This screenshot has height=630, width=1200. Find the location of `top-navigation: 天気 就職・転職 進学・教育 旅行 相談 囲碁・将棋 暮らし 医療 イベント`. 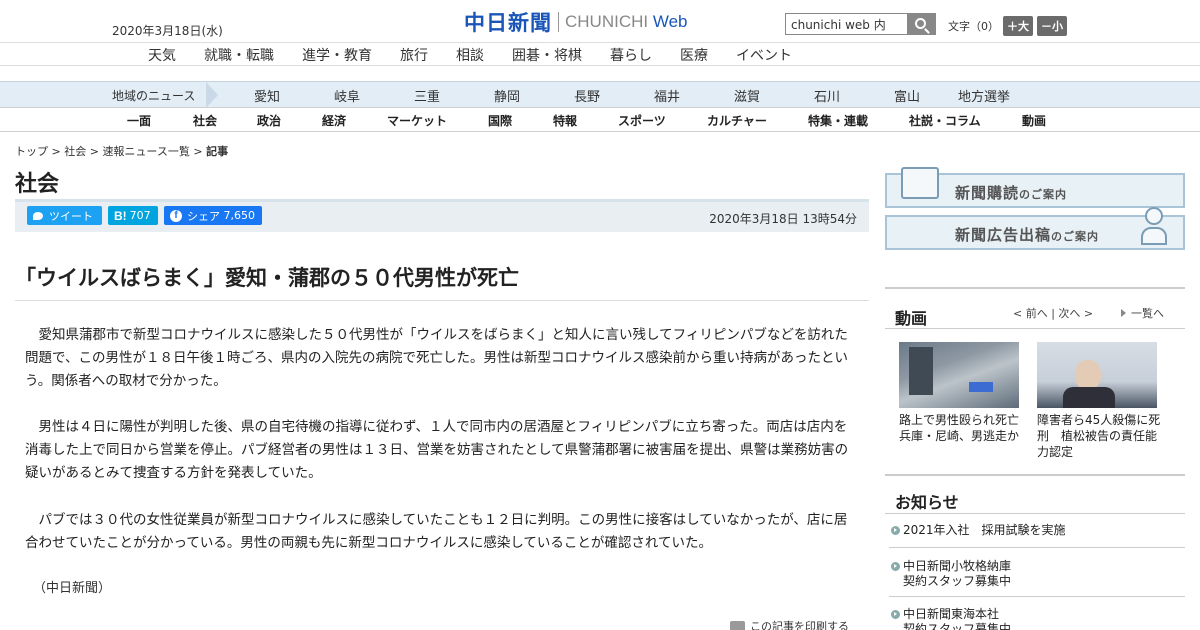

top-navigation: 天気 就職・転職 進学・教育 旅行 相談 囲碁・将棋 暮らし 医療 イベント is located at coordinates (600, 54).